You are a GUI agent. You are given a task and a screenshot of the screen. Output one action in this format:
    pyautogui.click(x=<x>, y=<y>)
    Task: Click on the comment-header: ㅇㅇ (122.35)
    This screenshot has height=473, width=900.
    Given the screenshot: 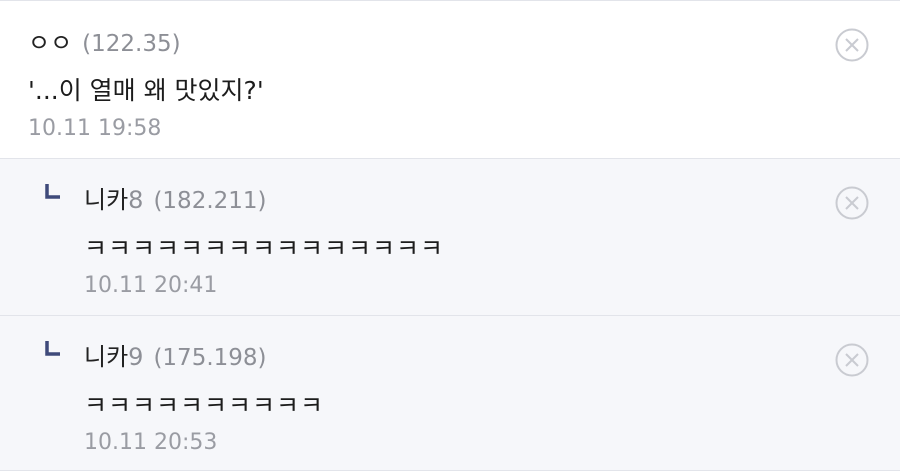 What is the action you would take?
    pyautogui.click(x=104, y=40)
    